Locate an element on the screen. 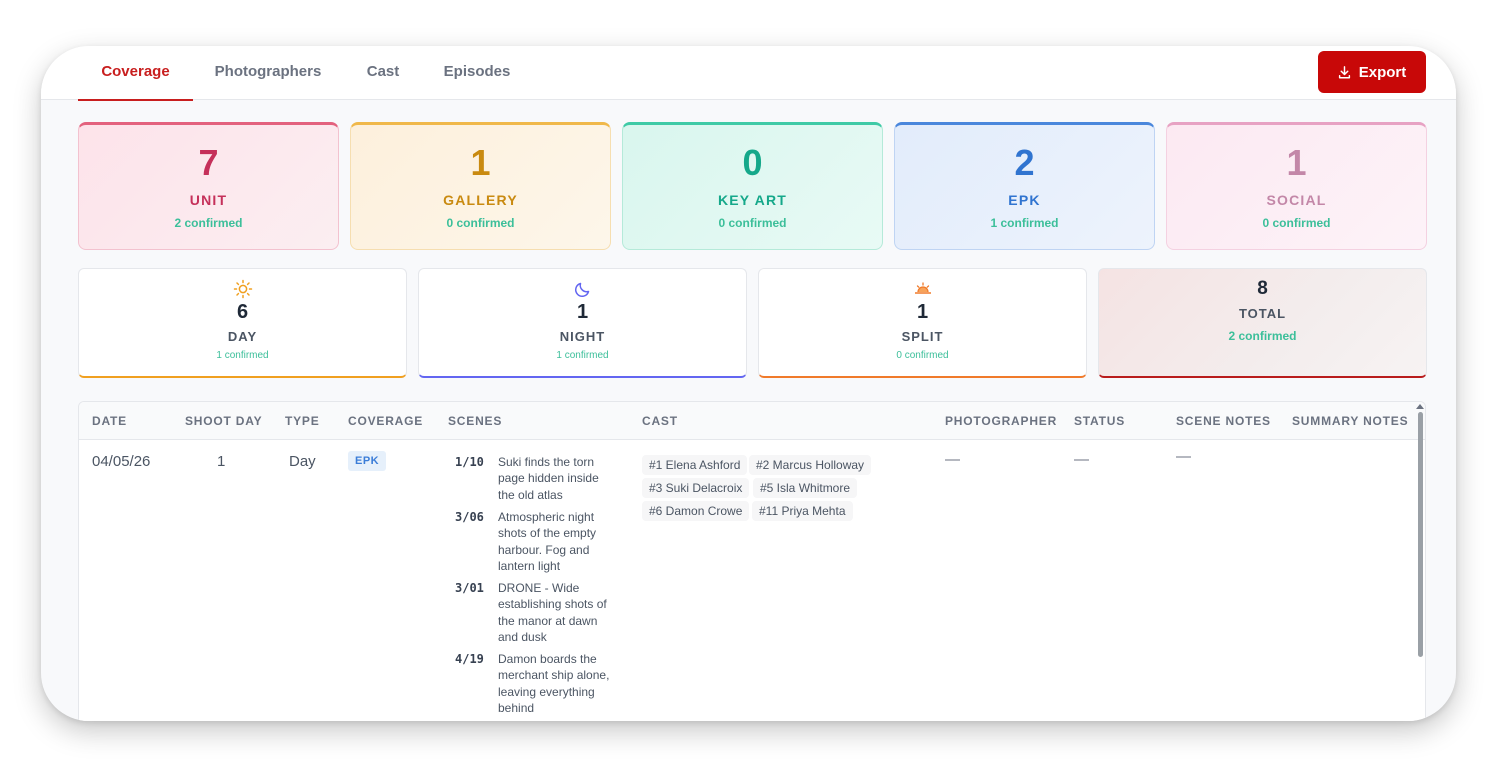 This screenshot has height=781, width=1497. sunset-icon is located at coordinates (922, 289).